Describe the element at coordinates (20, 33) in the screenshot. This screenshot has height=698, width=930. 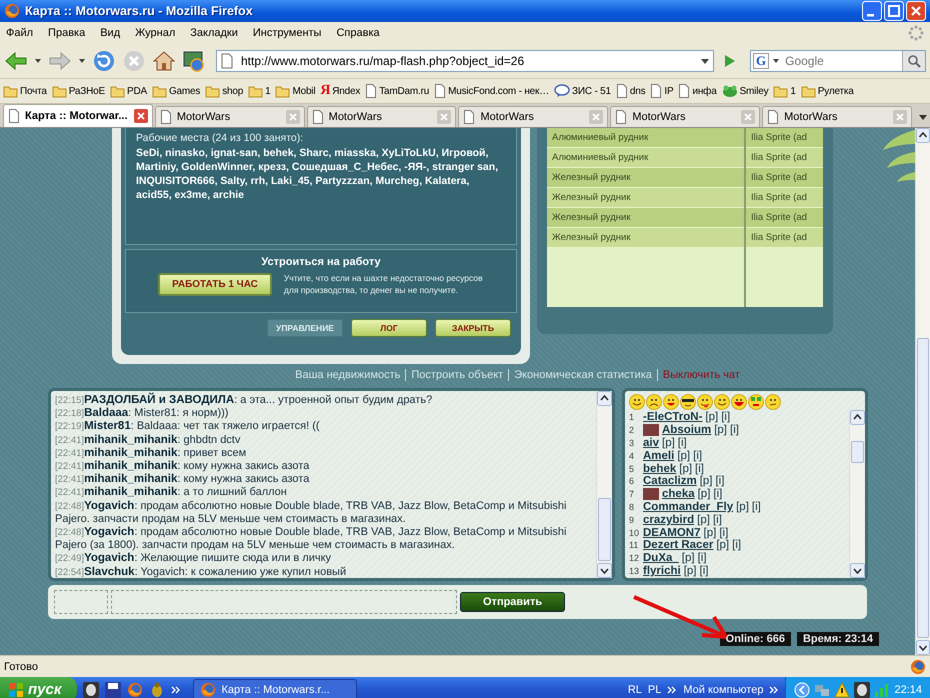
I see `menu-item: Файл` at that location.